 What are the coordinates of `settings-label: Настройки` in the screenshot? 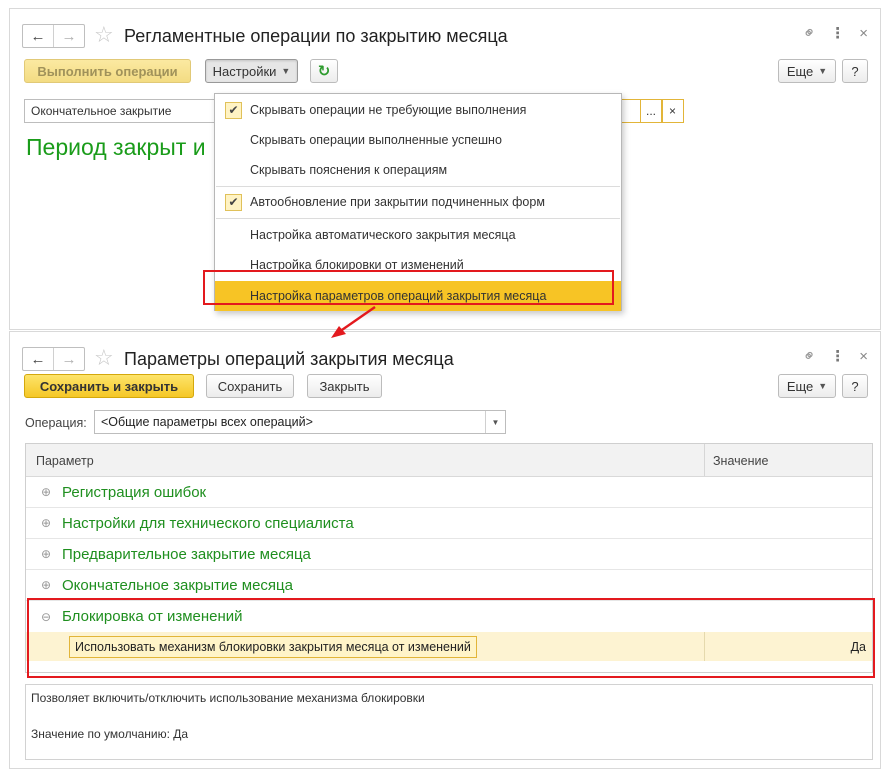 It's located at (244, 71).